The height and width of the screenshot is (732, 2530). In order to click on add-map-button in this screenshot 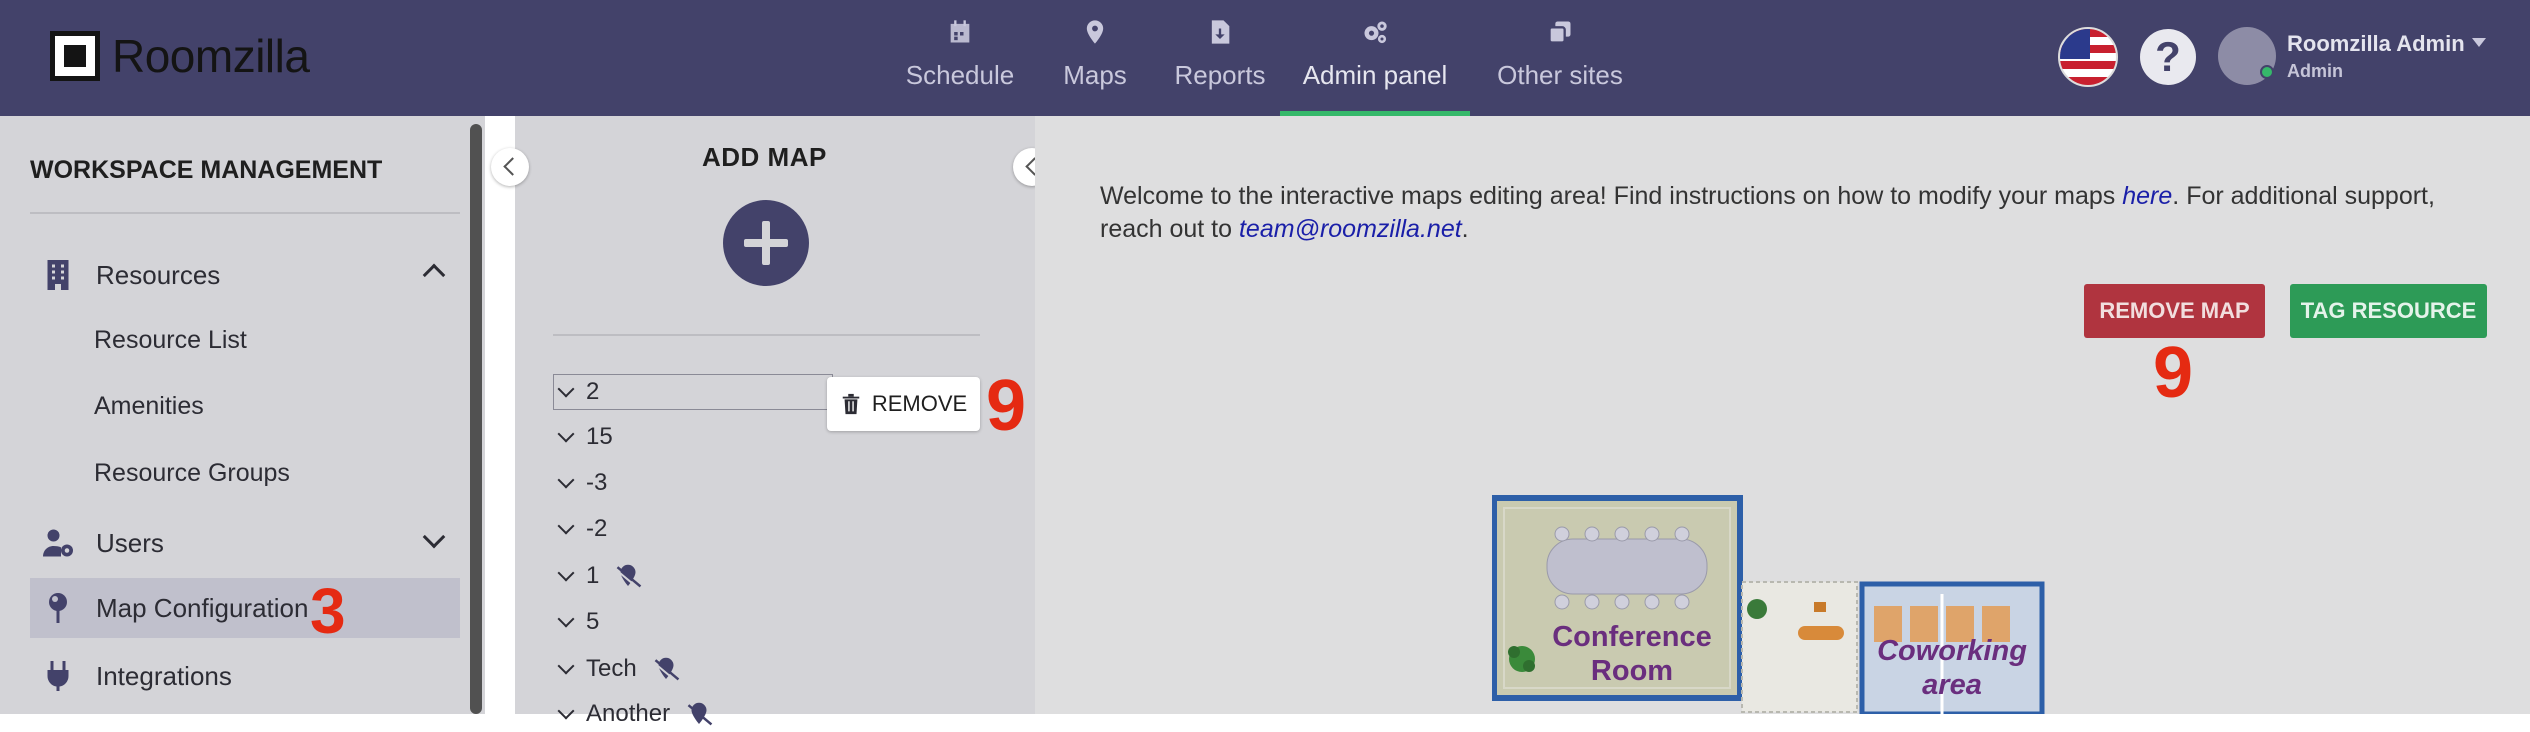, I will do `click(766, 243)`.